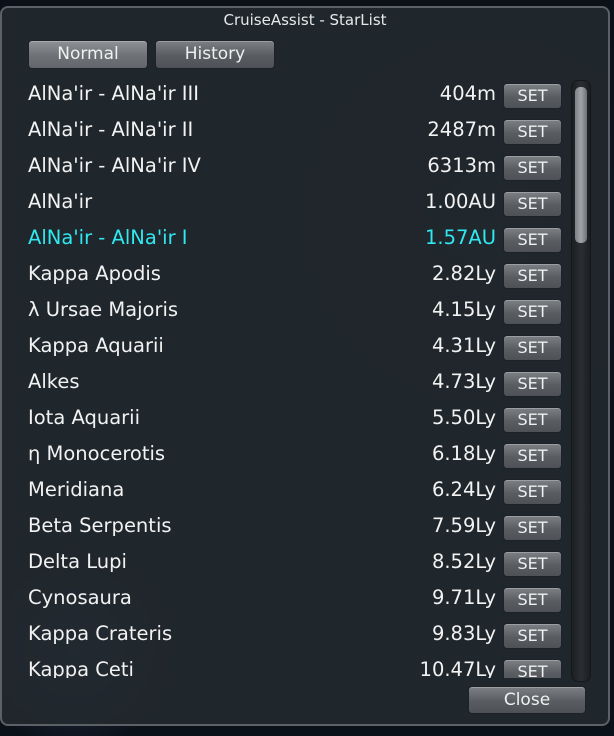 The image size is (614, 736). What do you see at coordinates (80, 597) in the screenshot?
I see `star-name: Cynosaura` at bounding box center [80, 597].